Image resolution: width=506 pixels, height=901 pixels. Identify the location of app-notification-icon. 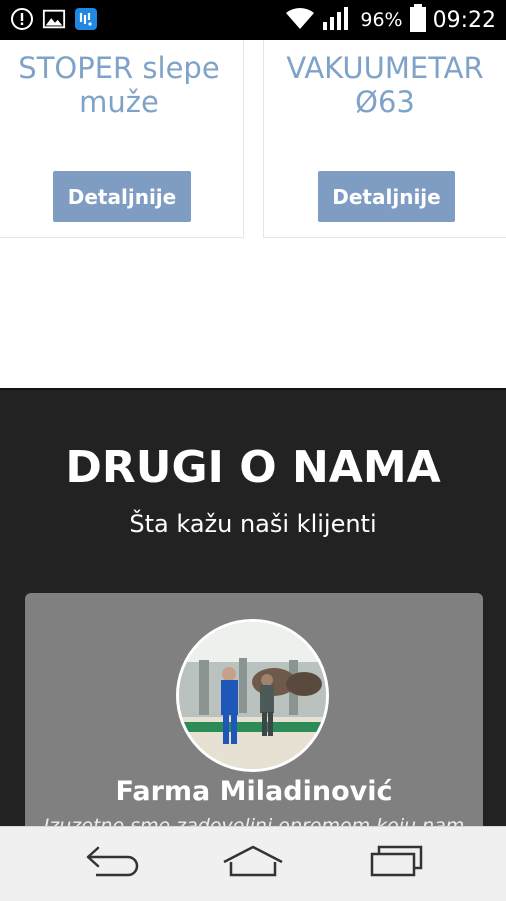
(86, 19).